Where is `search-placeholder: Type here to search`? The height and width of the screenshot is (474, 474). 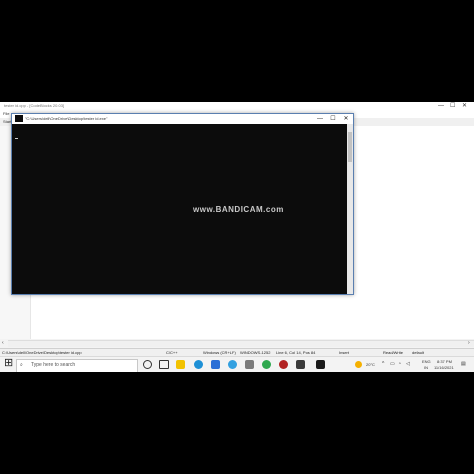
search-placeholder: Type here to search is located at coordinates (53, 365).